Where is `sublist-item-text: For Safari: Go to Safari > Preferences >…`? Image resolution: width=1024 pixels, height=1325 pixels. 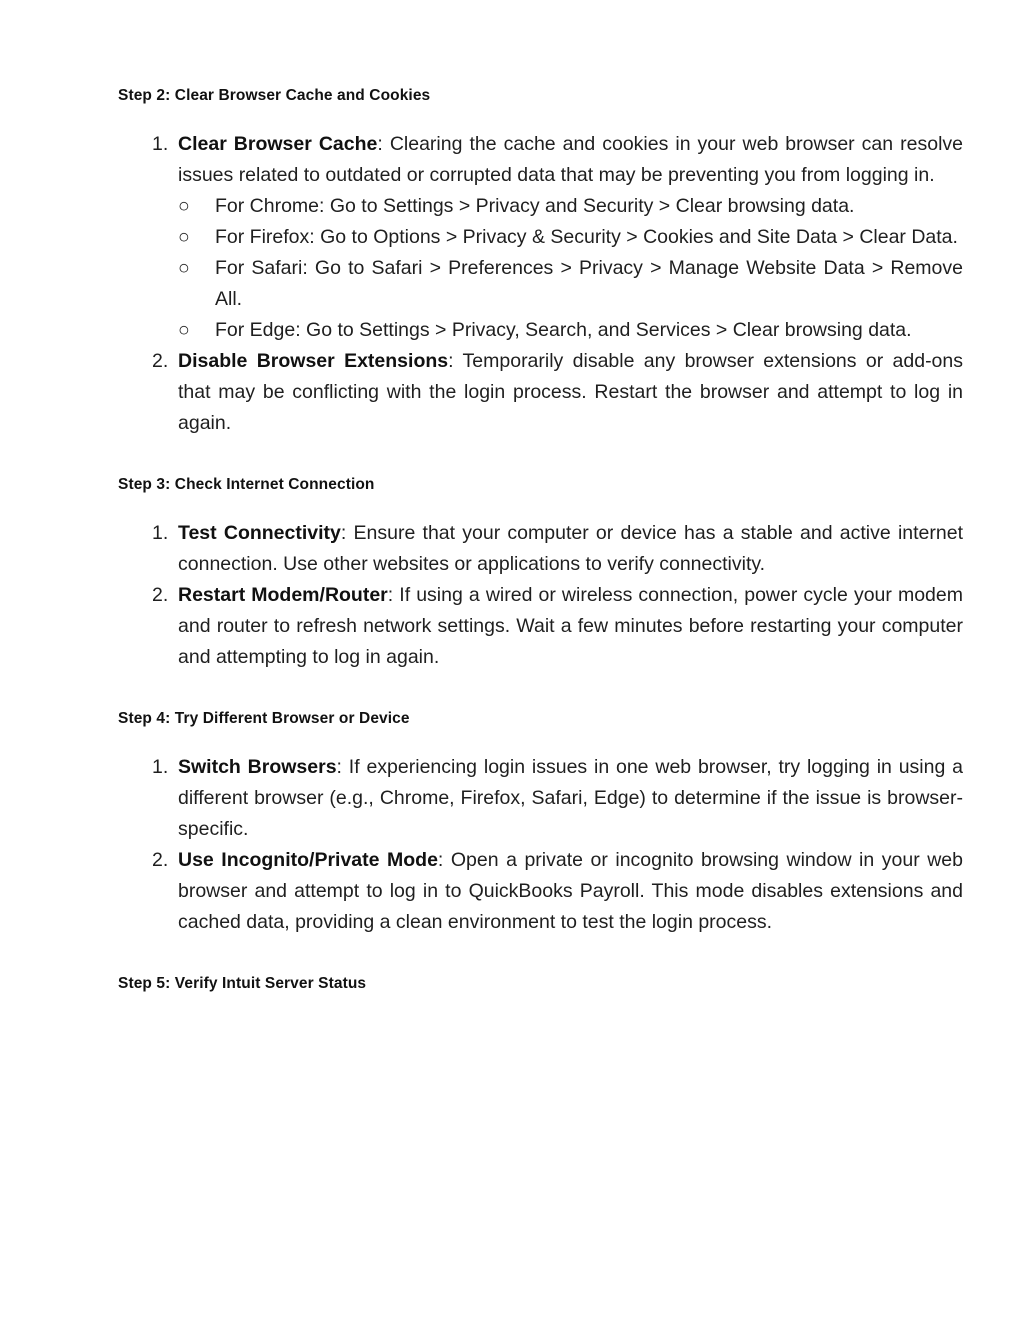
sublist-item-text: For Safari: Go to Safari > Preferences >… is located at coordinates (589, 283).